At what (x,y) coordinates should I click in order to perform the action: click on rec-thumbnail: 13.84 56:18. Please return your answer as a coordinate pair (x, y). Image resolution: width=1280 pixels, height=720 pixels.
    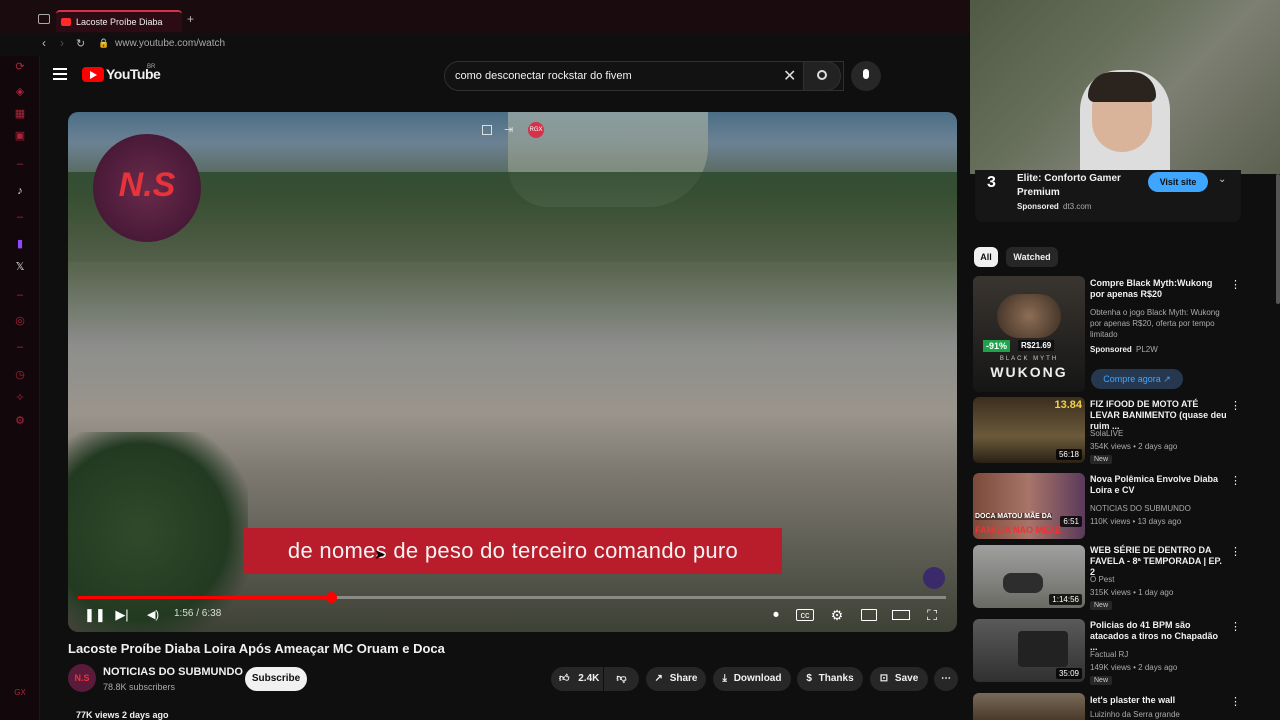
    Looking at the image, I should click on (1029, 430).